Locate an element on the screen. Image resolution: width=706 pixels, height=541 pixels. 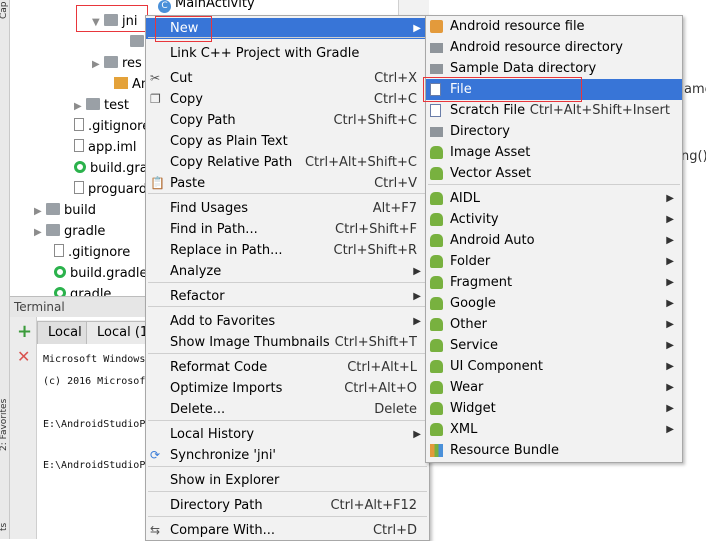
menu-item-copy: ❐ Copy Ctrl+C is located at coordinates (287, 99).